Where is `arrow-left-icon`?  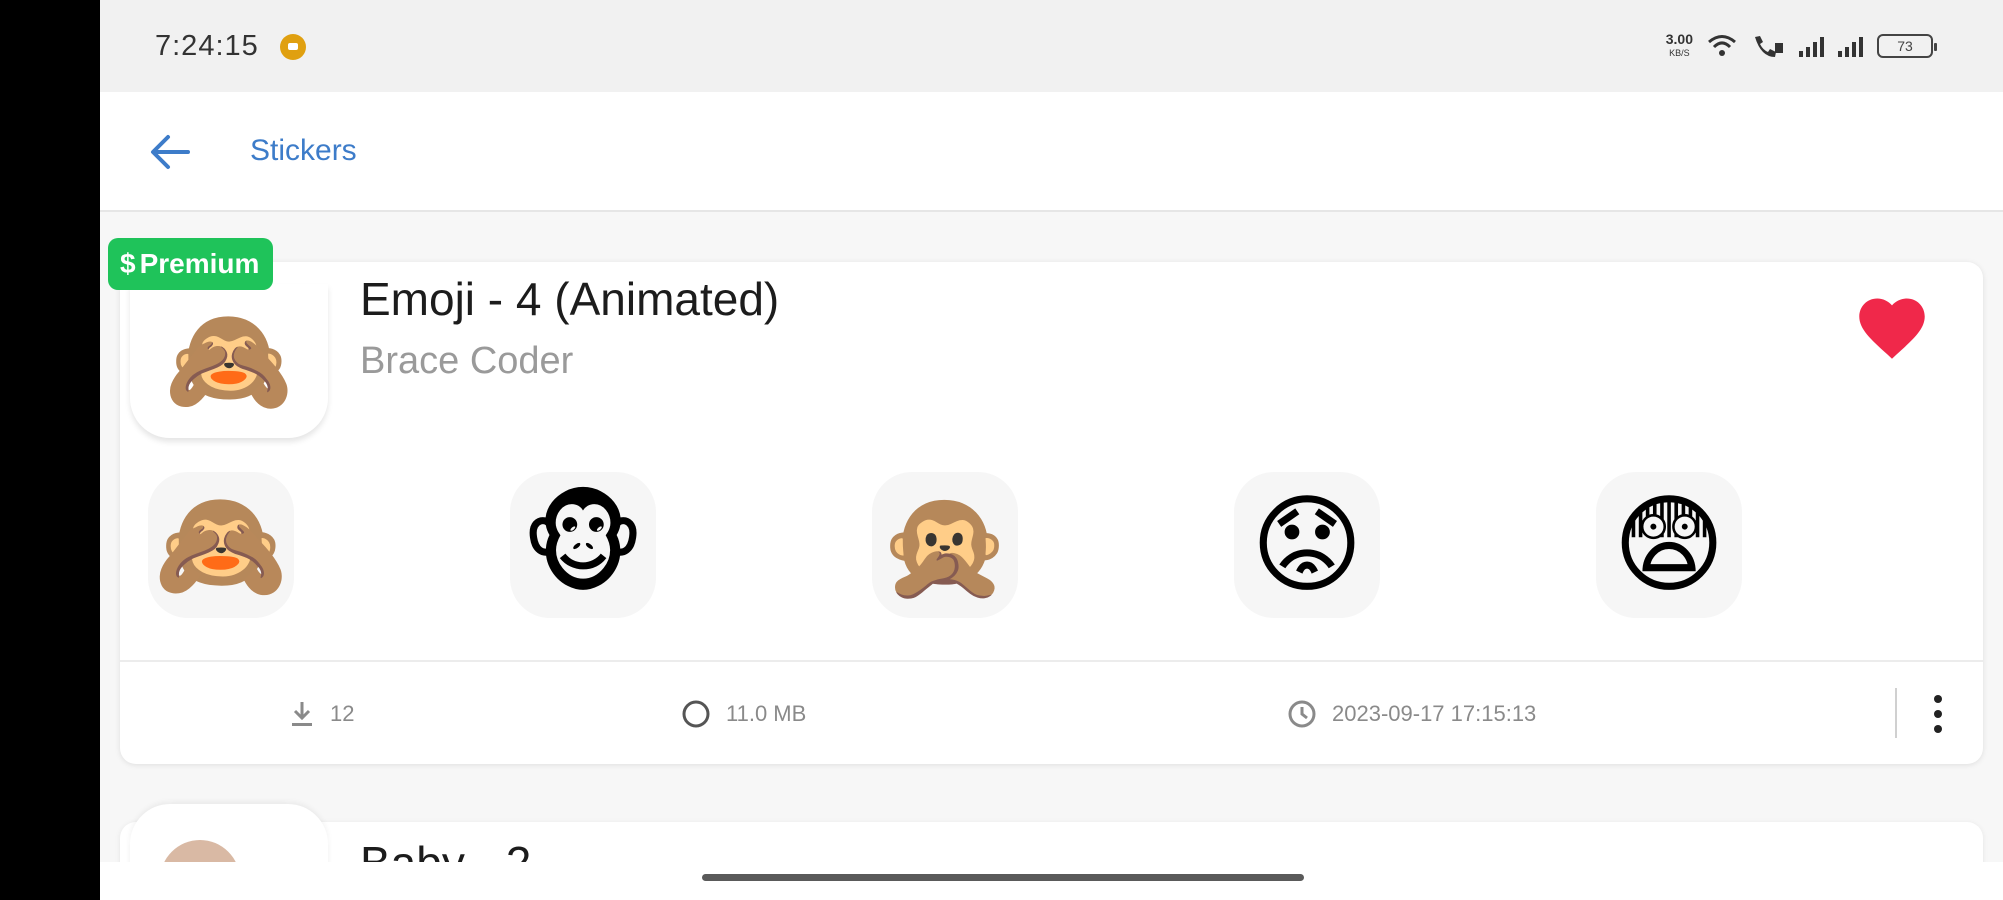 arrow-left-icon is located at coordinates (170, 152).